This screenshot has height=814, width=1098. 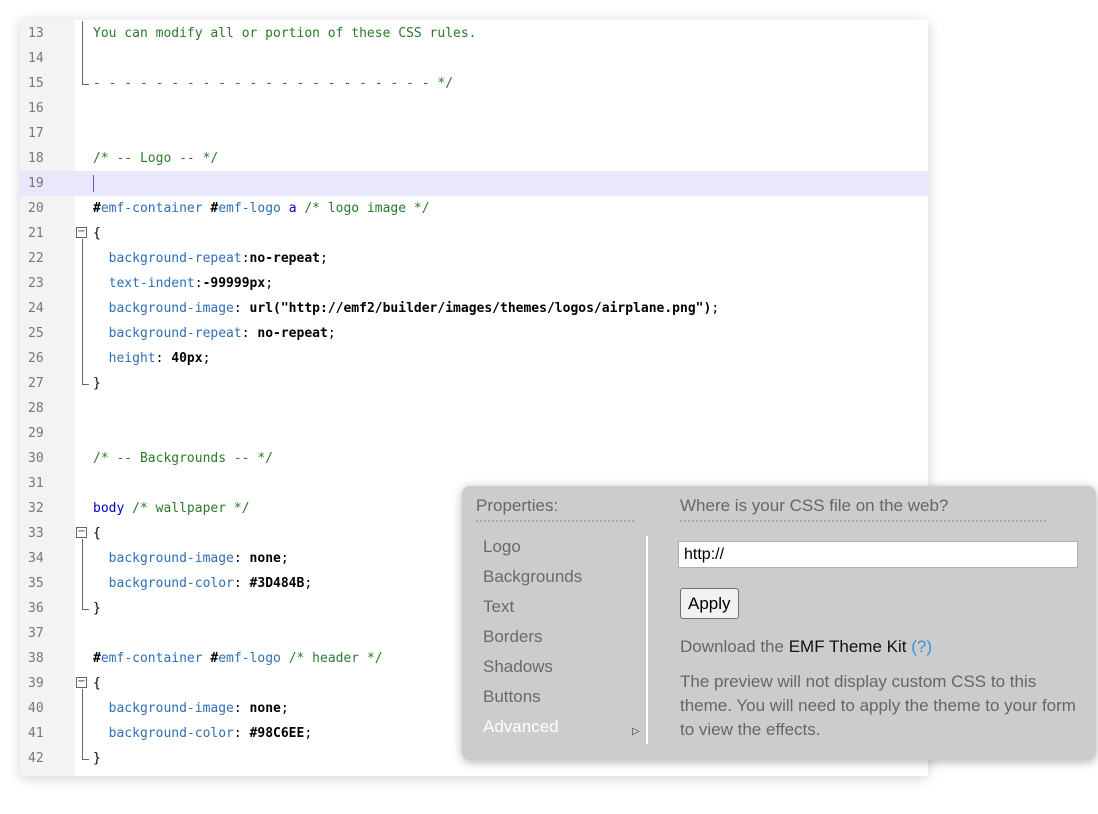 What do you see at coordinates (36, 658) in the screenshot?
I see `line-number: 38` at bounding box center [36, 658].